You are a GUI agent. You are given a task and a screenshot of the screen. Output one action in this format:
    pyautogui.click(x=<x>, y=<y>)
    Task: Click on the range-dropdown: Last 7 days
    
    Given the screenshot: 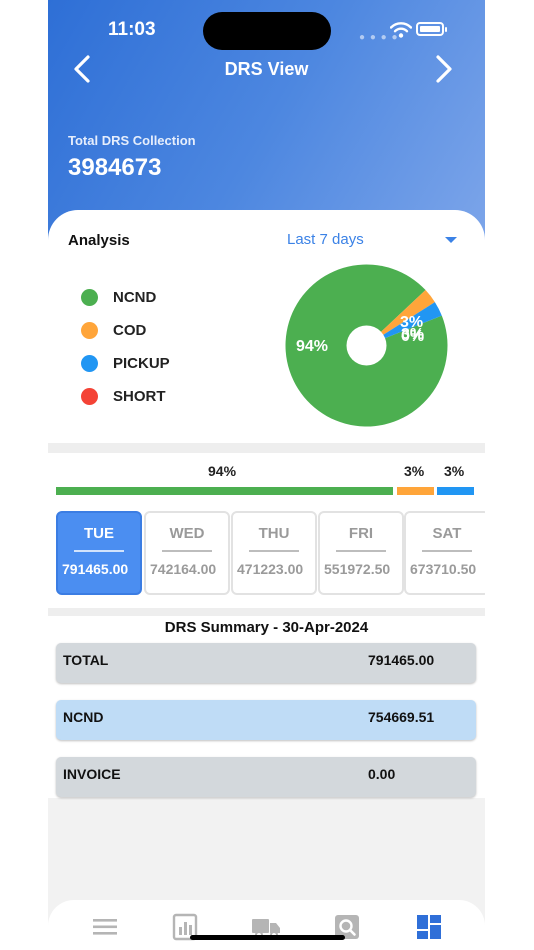 What is the action you would take?
    pyautogui.click(x=325, y=239)
    